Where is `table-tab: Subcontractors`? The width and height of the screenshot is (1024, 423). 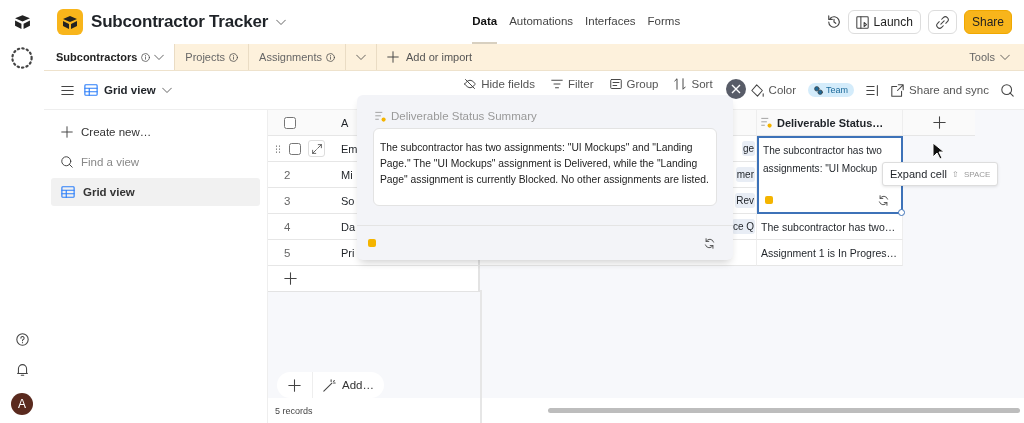
table-tab: Subcontractors is located at coordinates (110, 57).